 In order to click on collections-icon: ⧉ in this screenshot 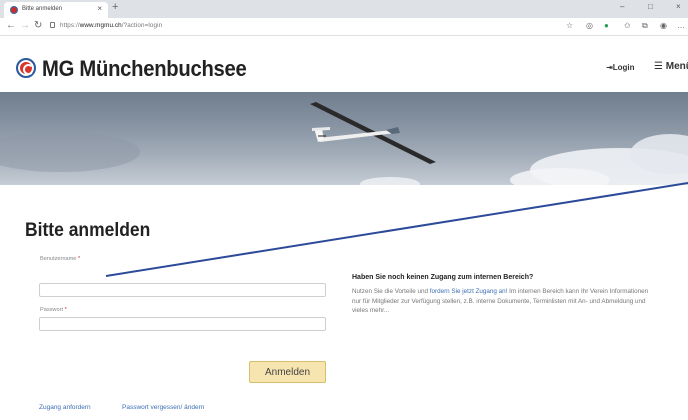, I will do `click(645, 26)`.